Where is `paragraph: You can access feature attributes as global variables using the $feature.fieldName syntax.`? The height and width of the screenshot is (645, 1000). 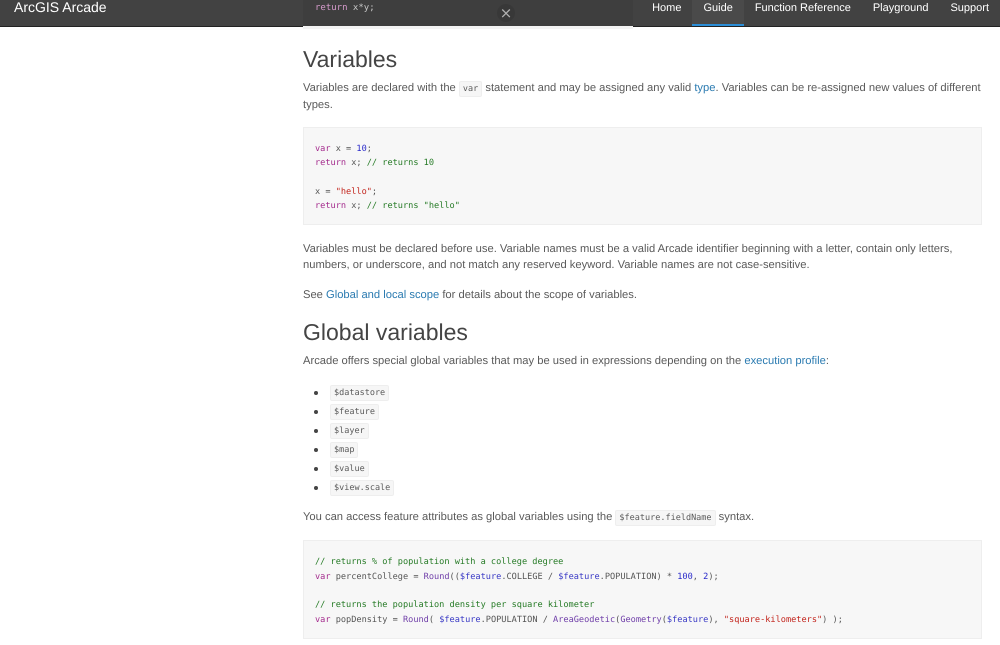 paragraph: You can access feature attributes as global variables using the $feature.fieldName syntax. is located at coordinates (642, 517).